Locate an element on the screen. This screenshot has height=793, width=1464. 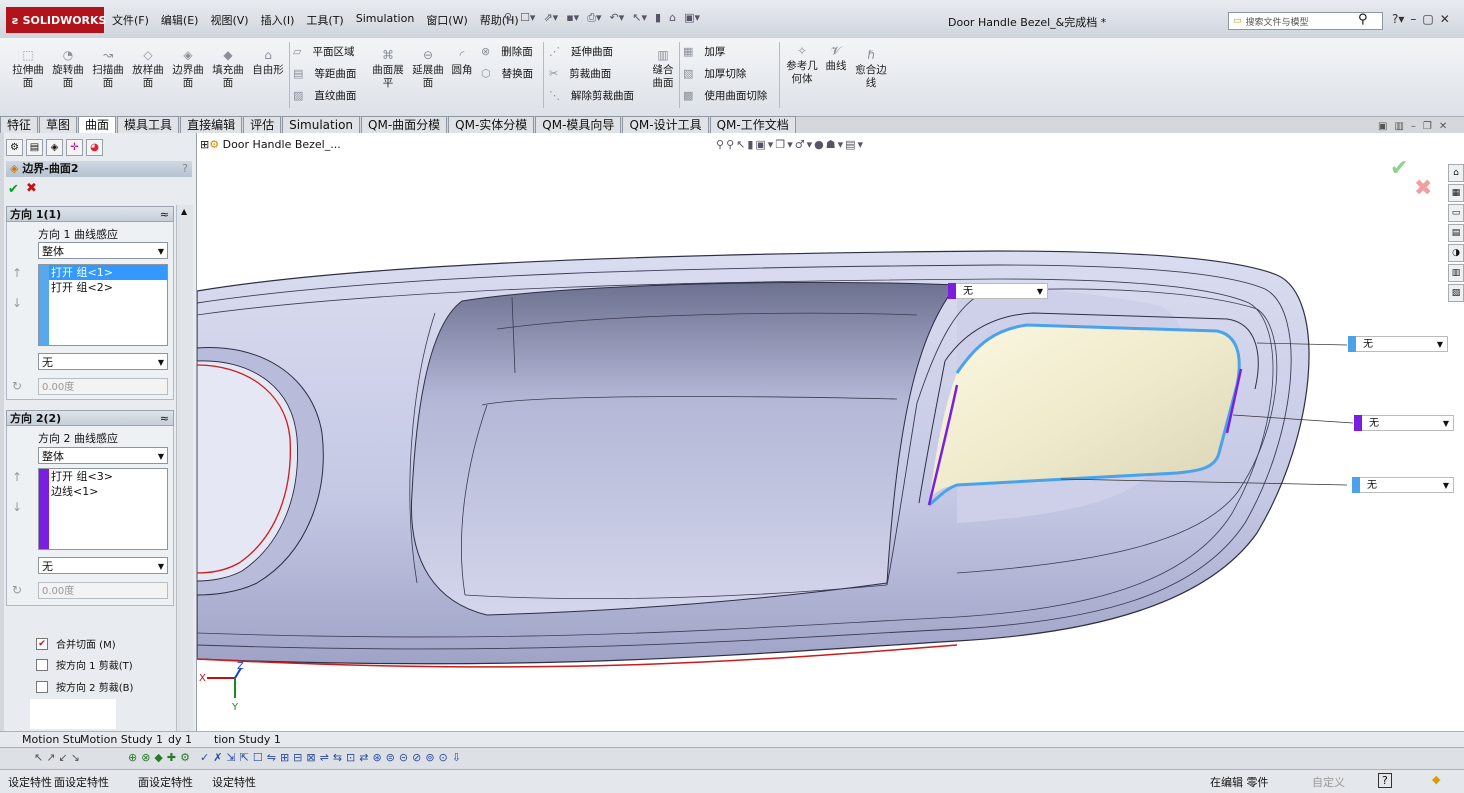
appearance-icon: ● is located at coordinates (820, 144).